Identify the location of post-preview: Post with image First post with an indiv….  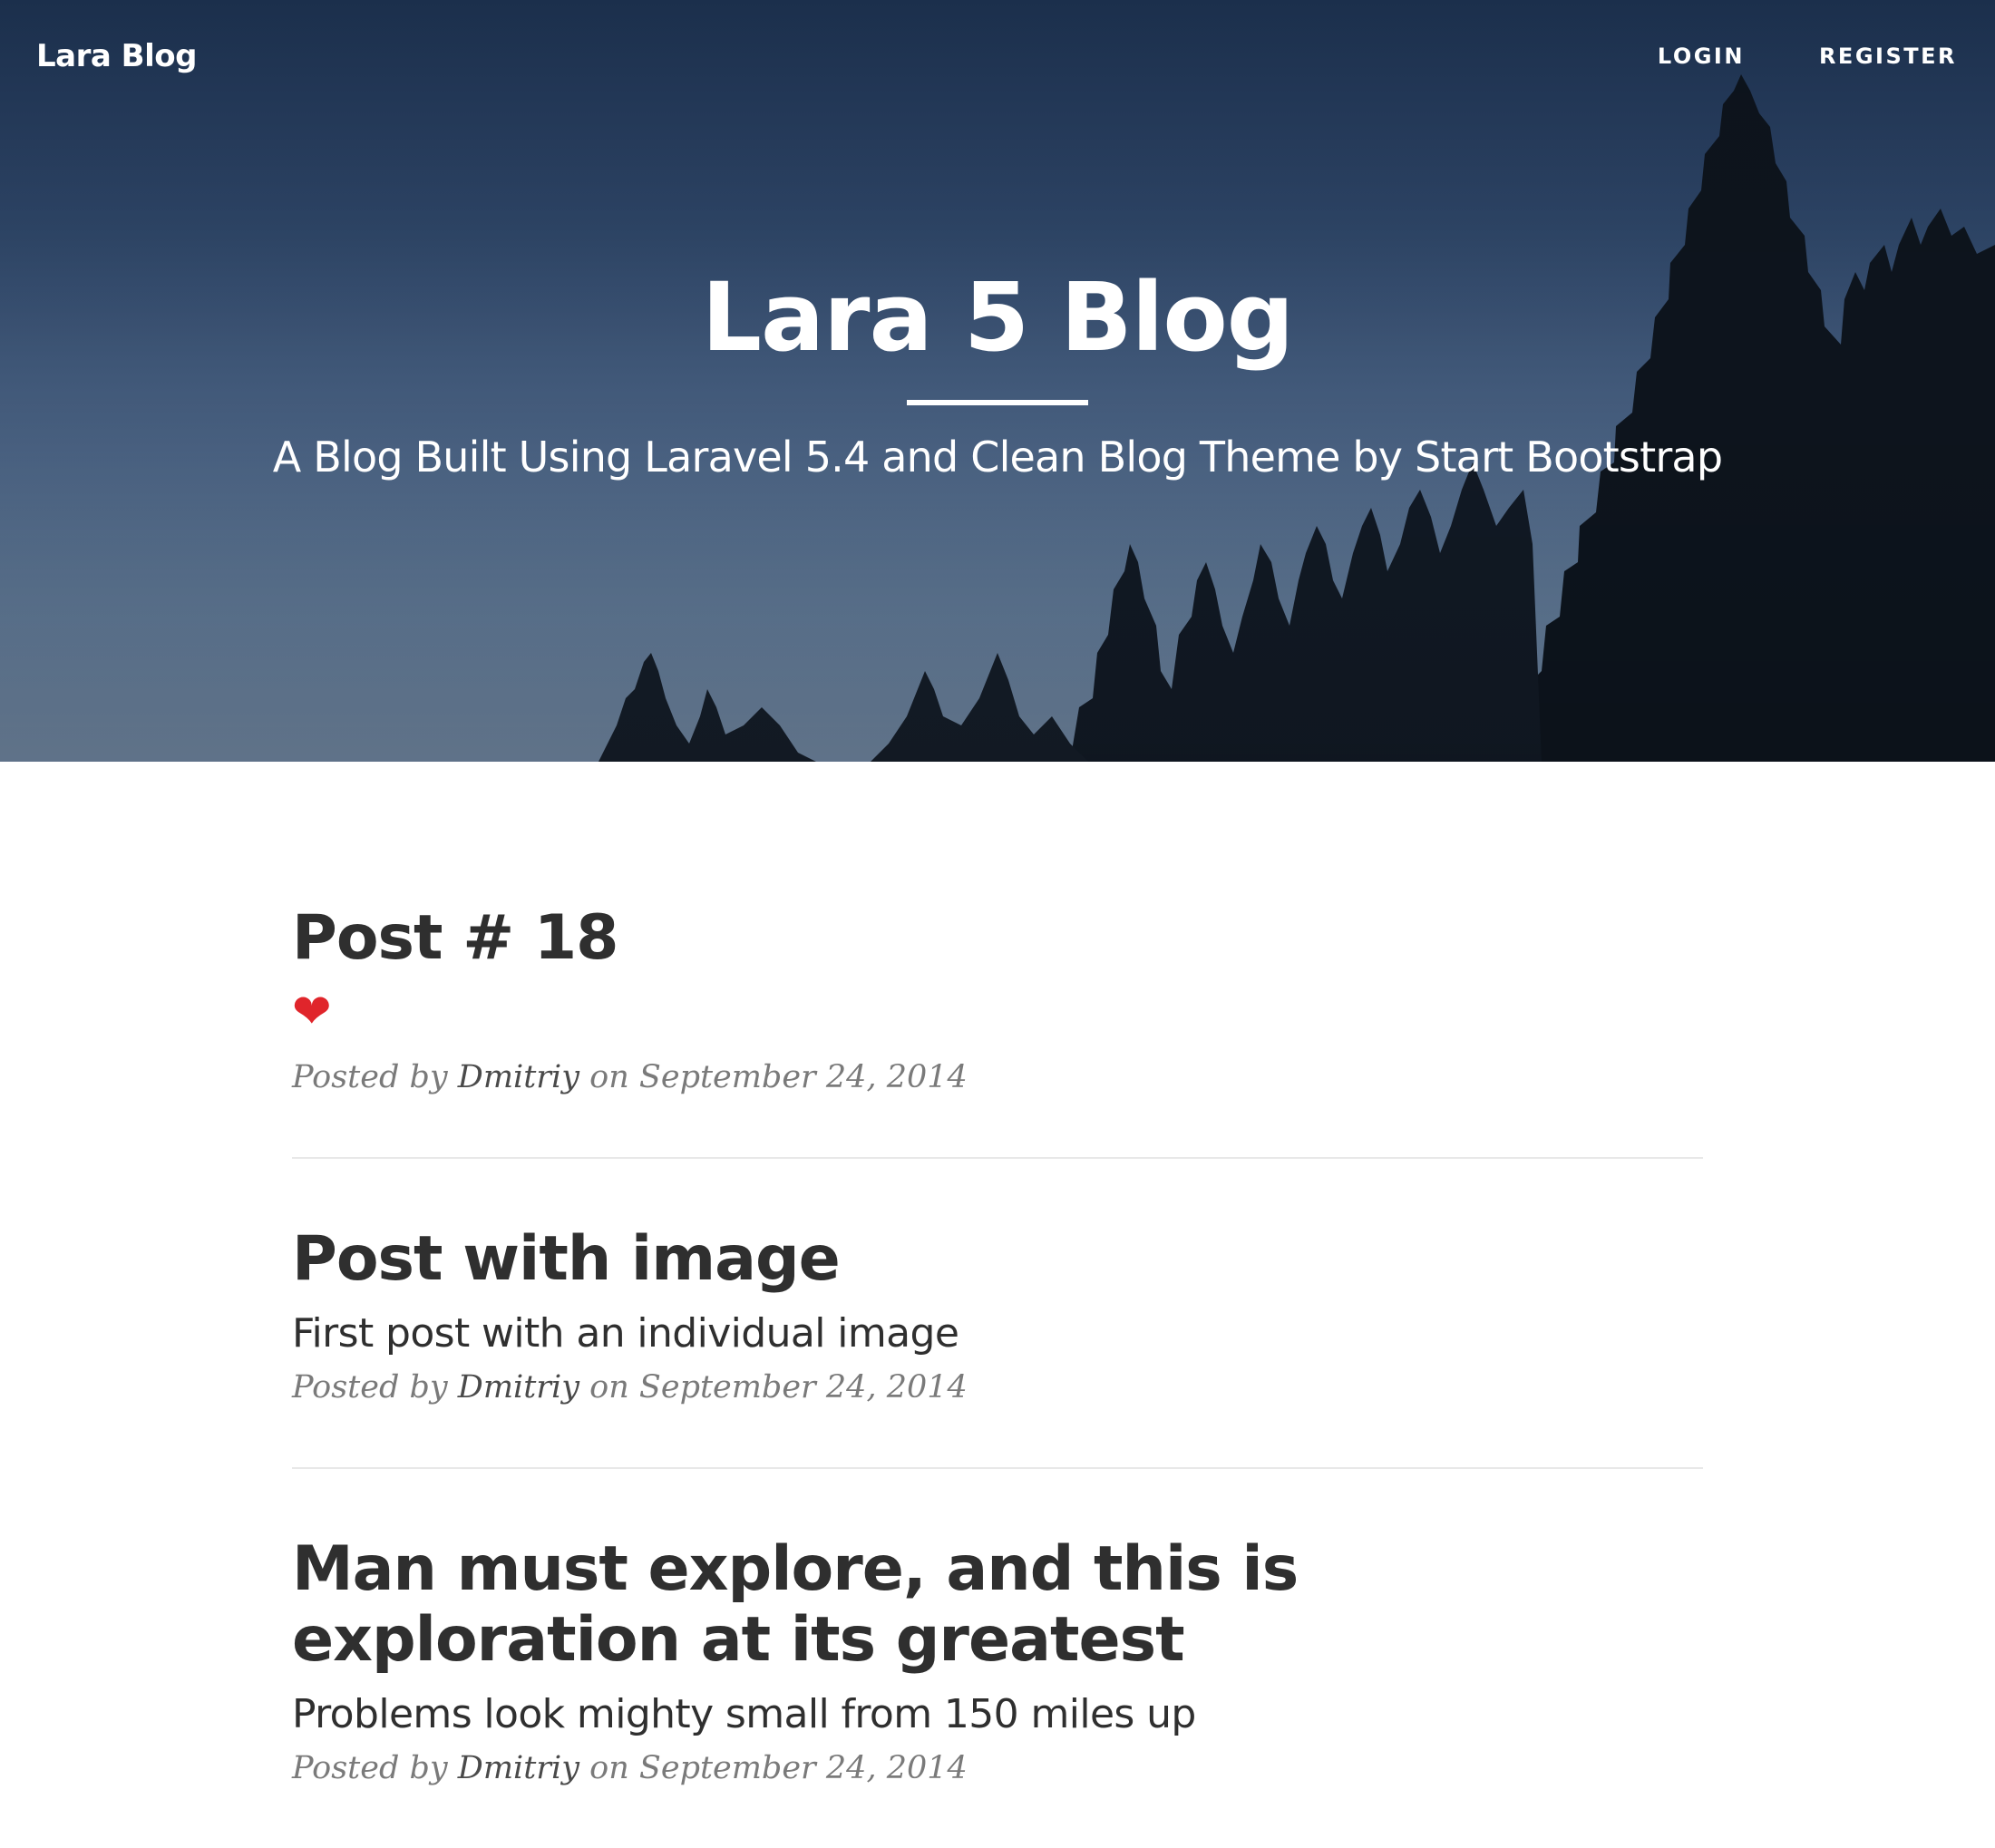
(997, 1314).